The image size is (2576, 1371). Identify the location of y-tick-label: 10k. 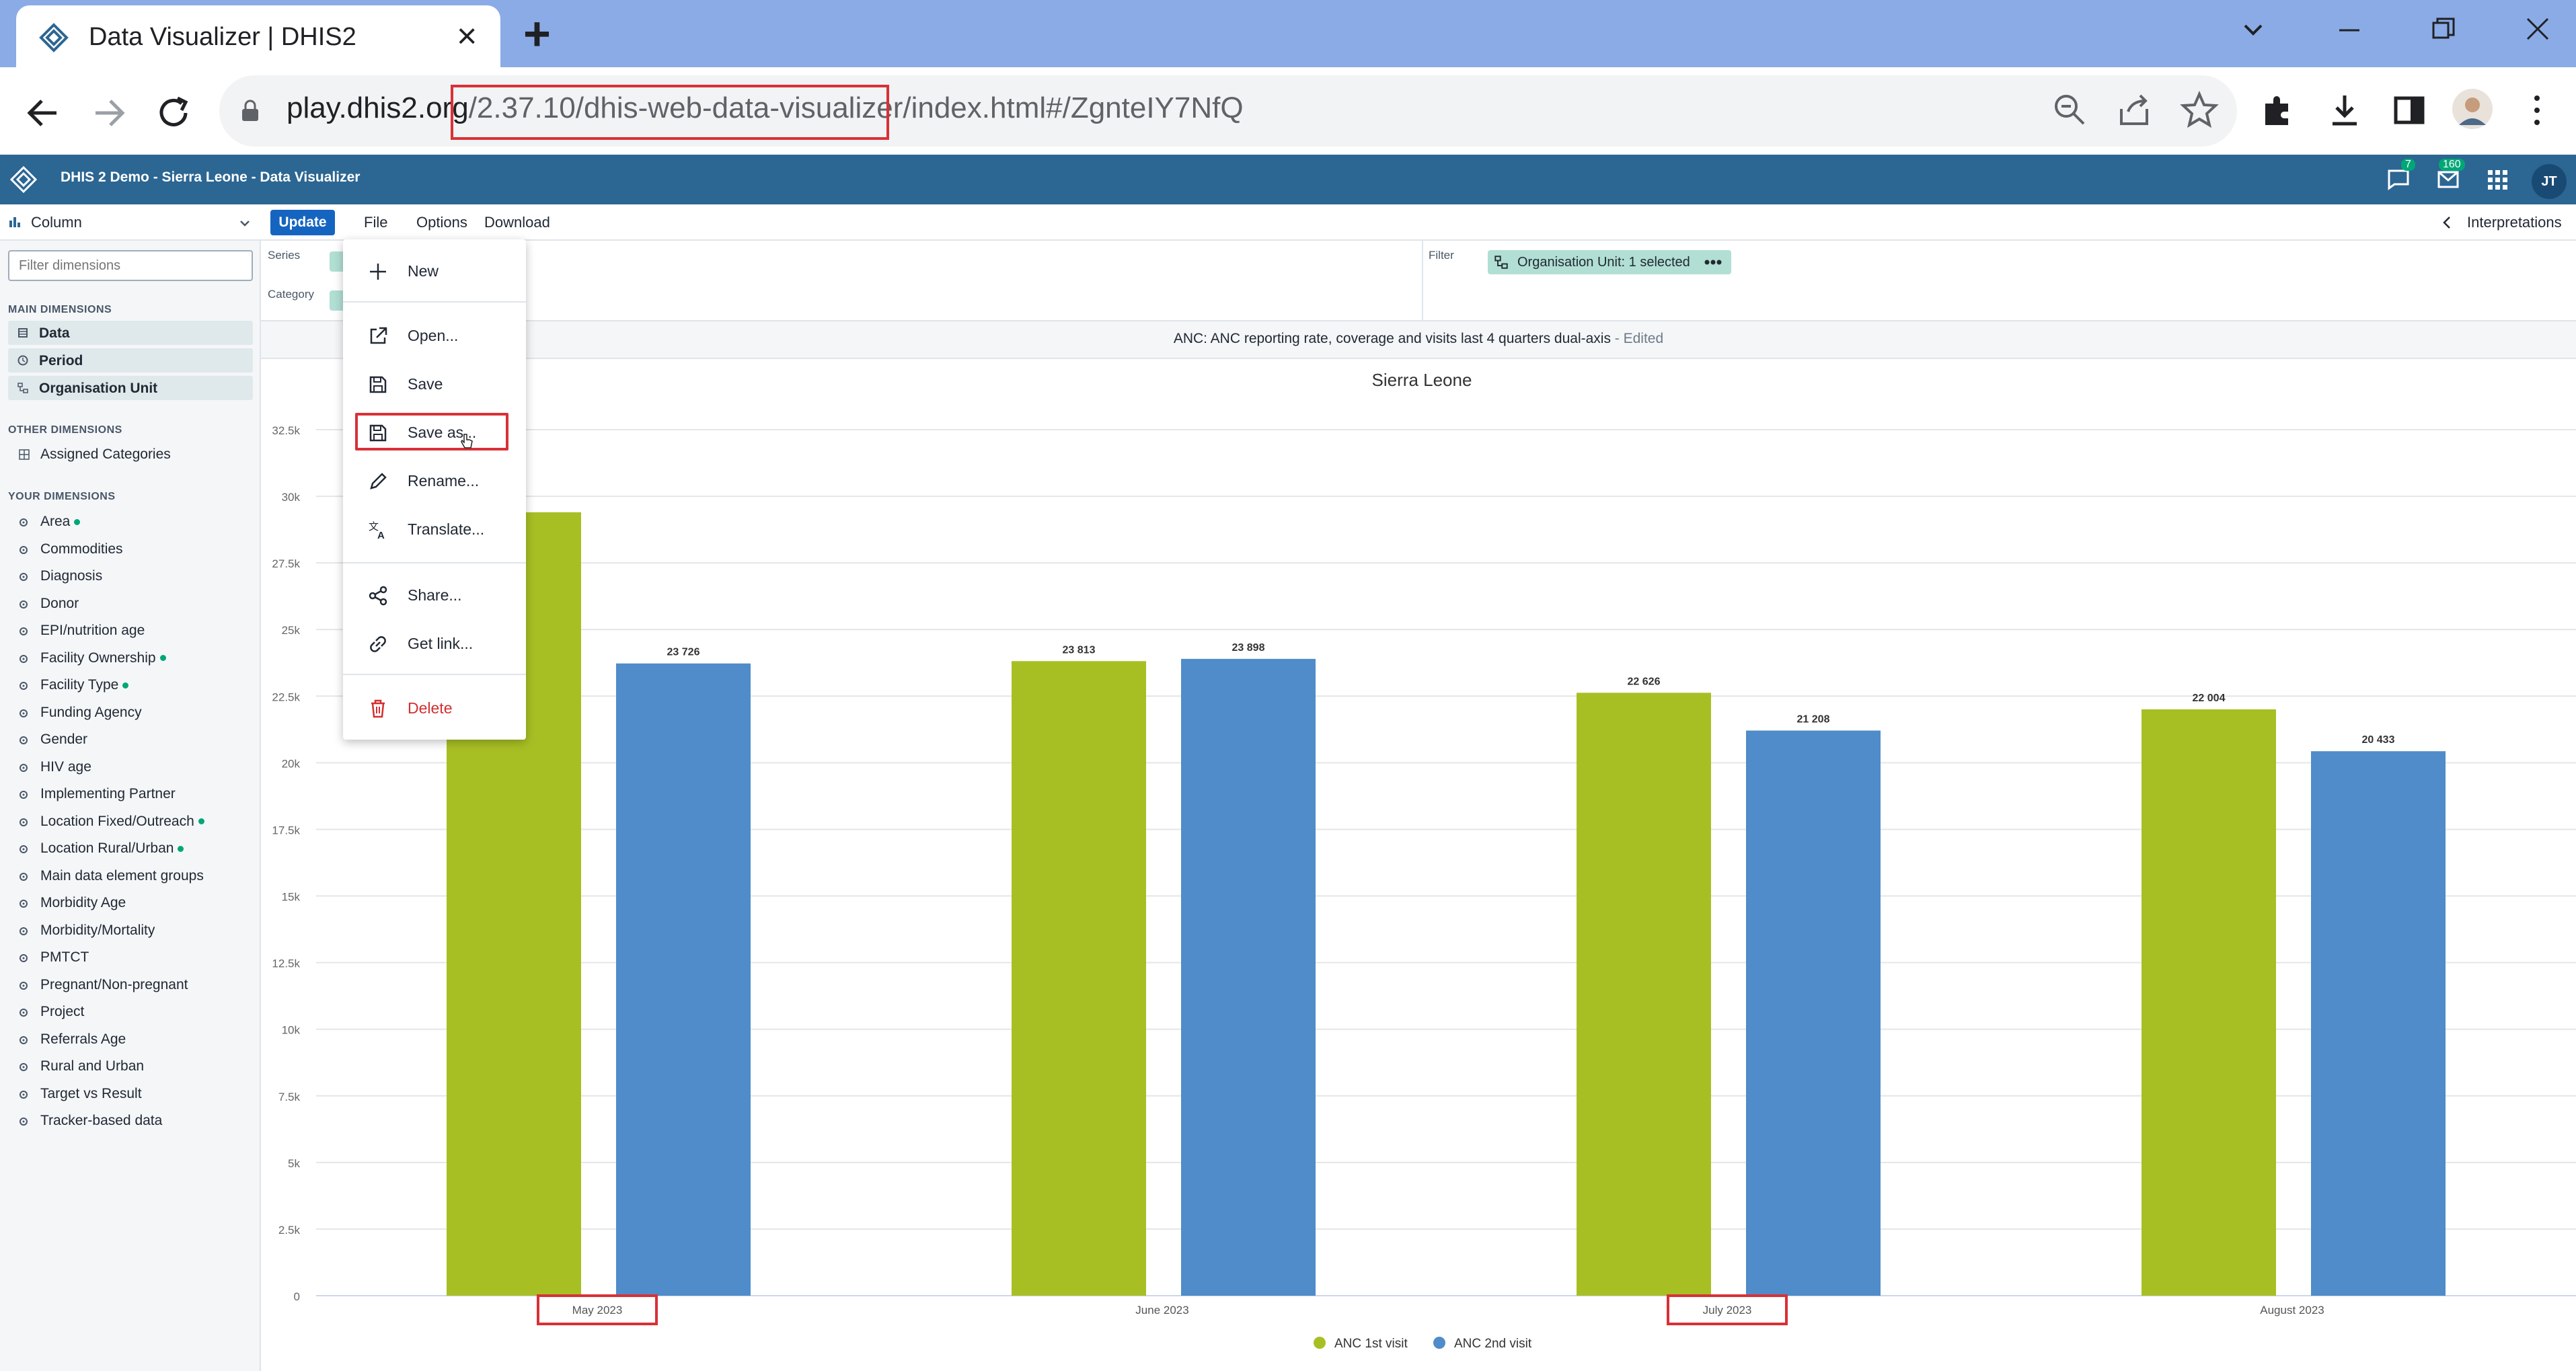
(291, 1030).